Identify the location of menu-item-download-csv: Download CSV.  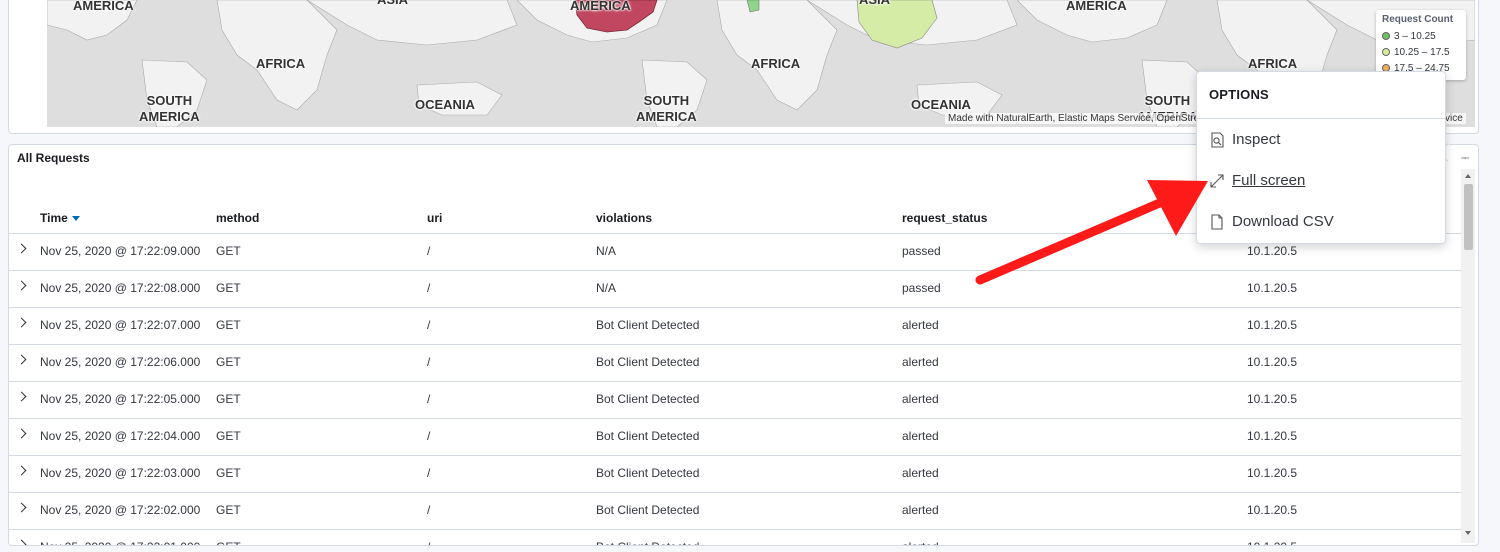
(1321, 222).